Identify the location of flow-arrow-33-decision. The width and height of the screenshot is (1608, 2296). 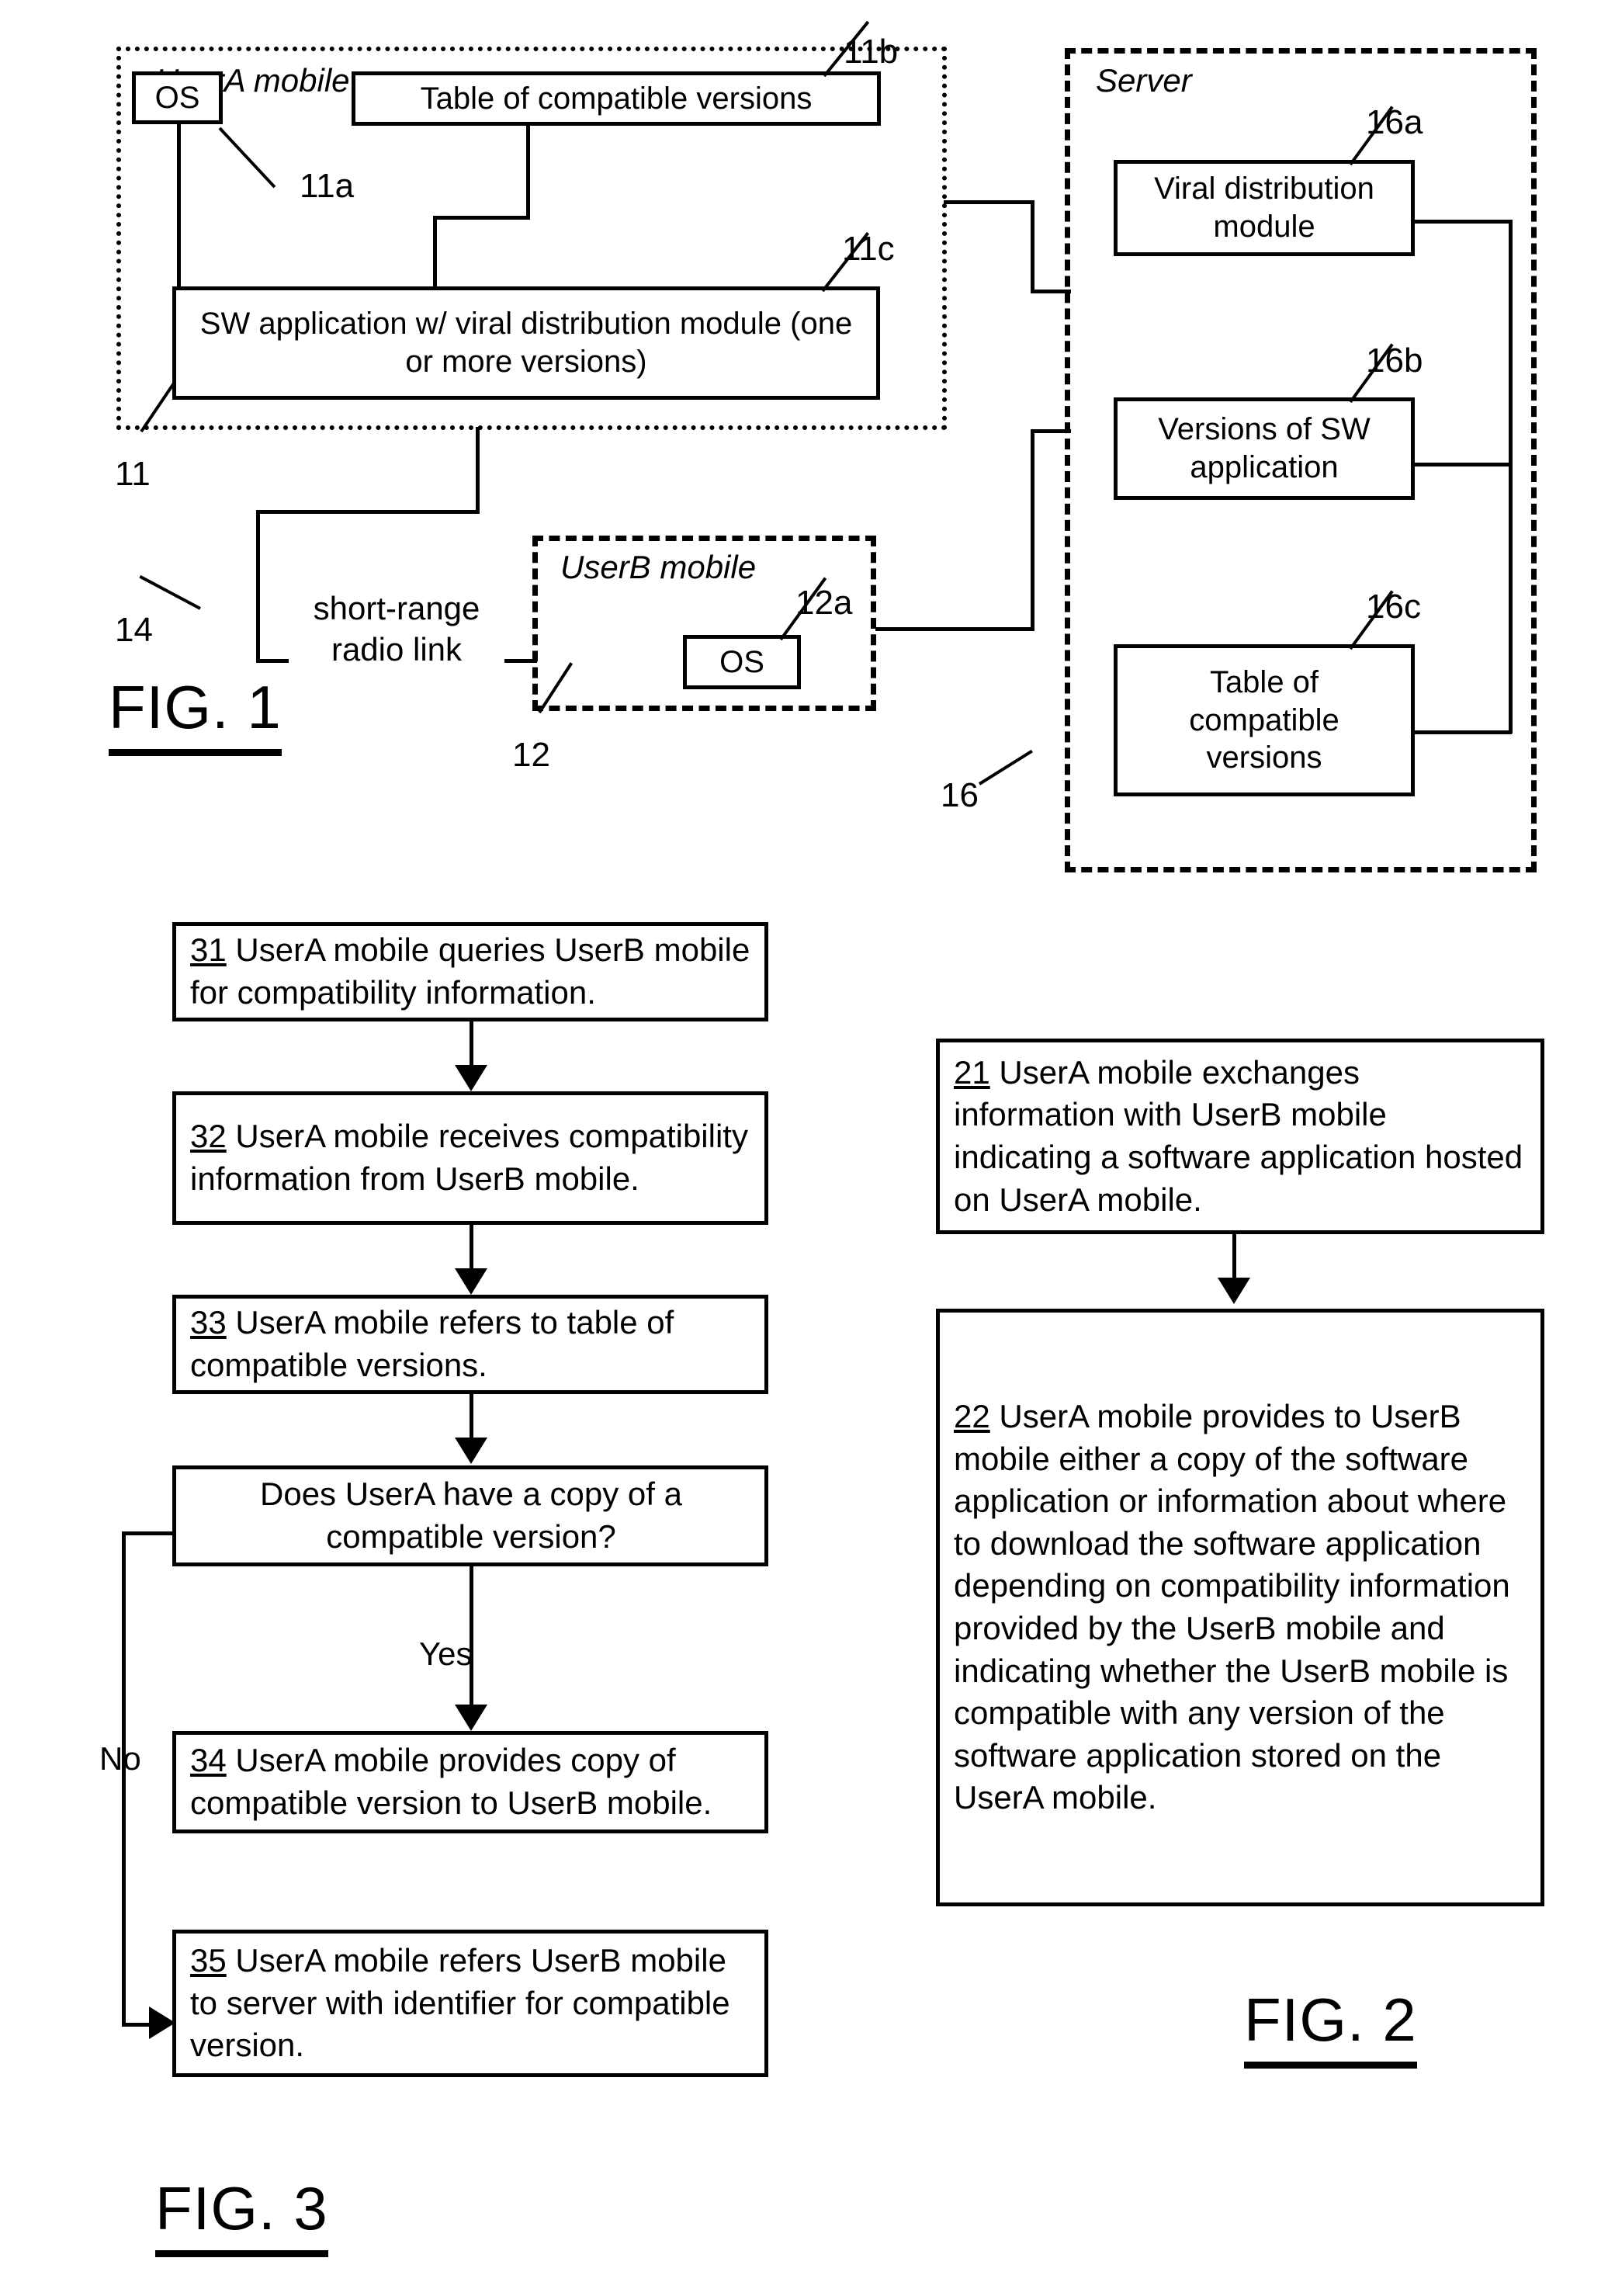
(471, 1451).